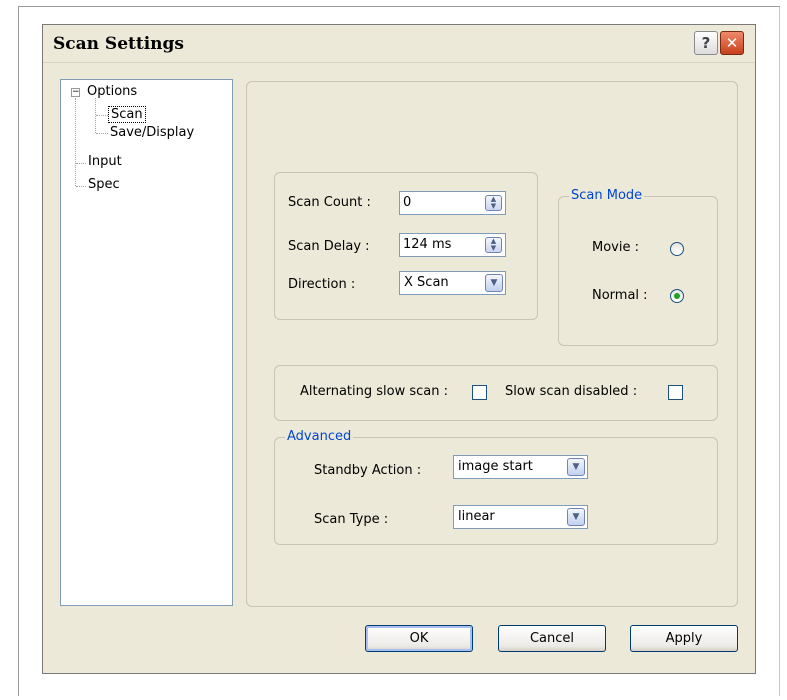 The image size is (787, 700). What do you see at coordinates (374, 391) in the screenshot?
I see `alternating-slow-scan-label: Alternating slow scan :` at bounding box center [374, 391].